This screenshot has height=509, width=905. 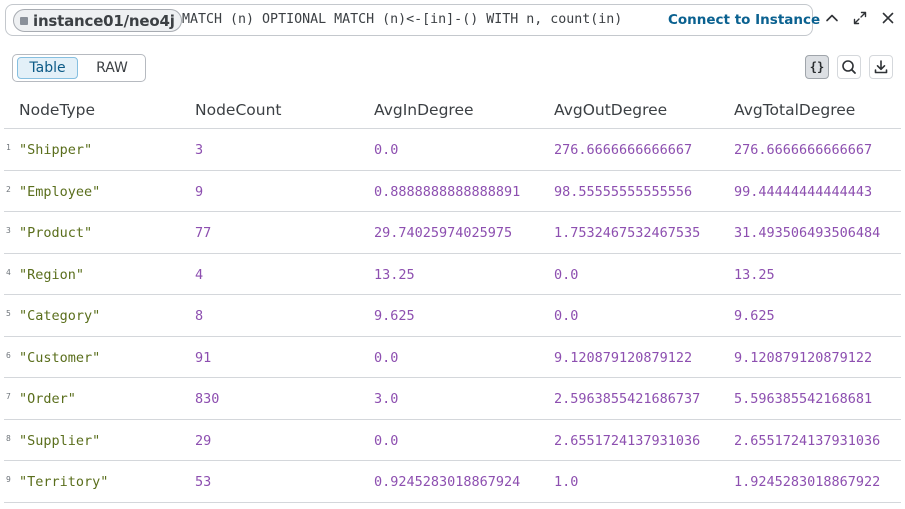 I want to click on cell-node-type: "Shipper", so click(x=56, y=150).